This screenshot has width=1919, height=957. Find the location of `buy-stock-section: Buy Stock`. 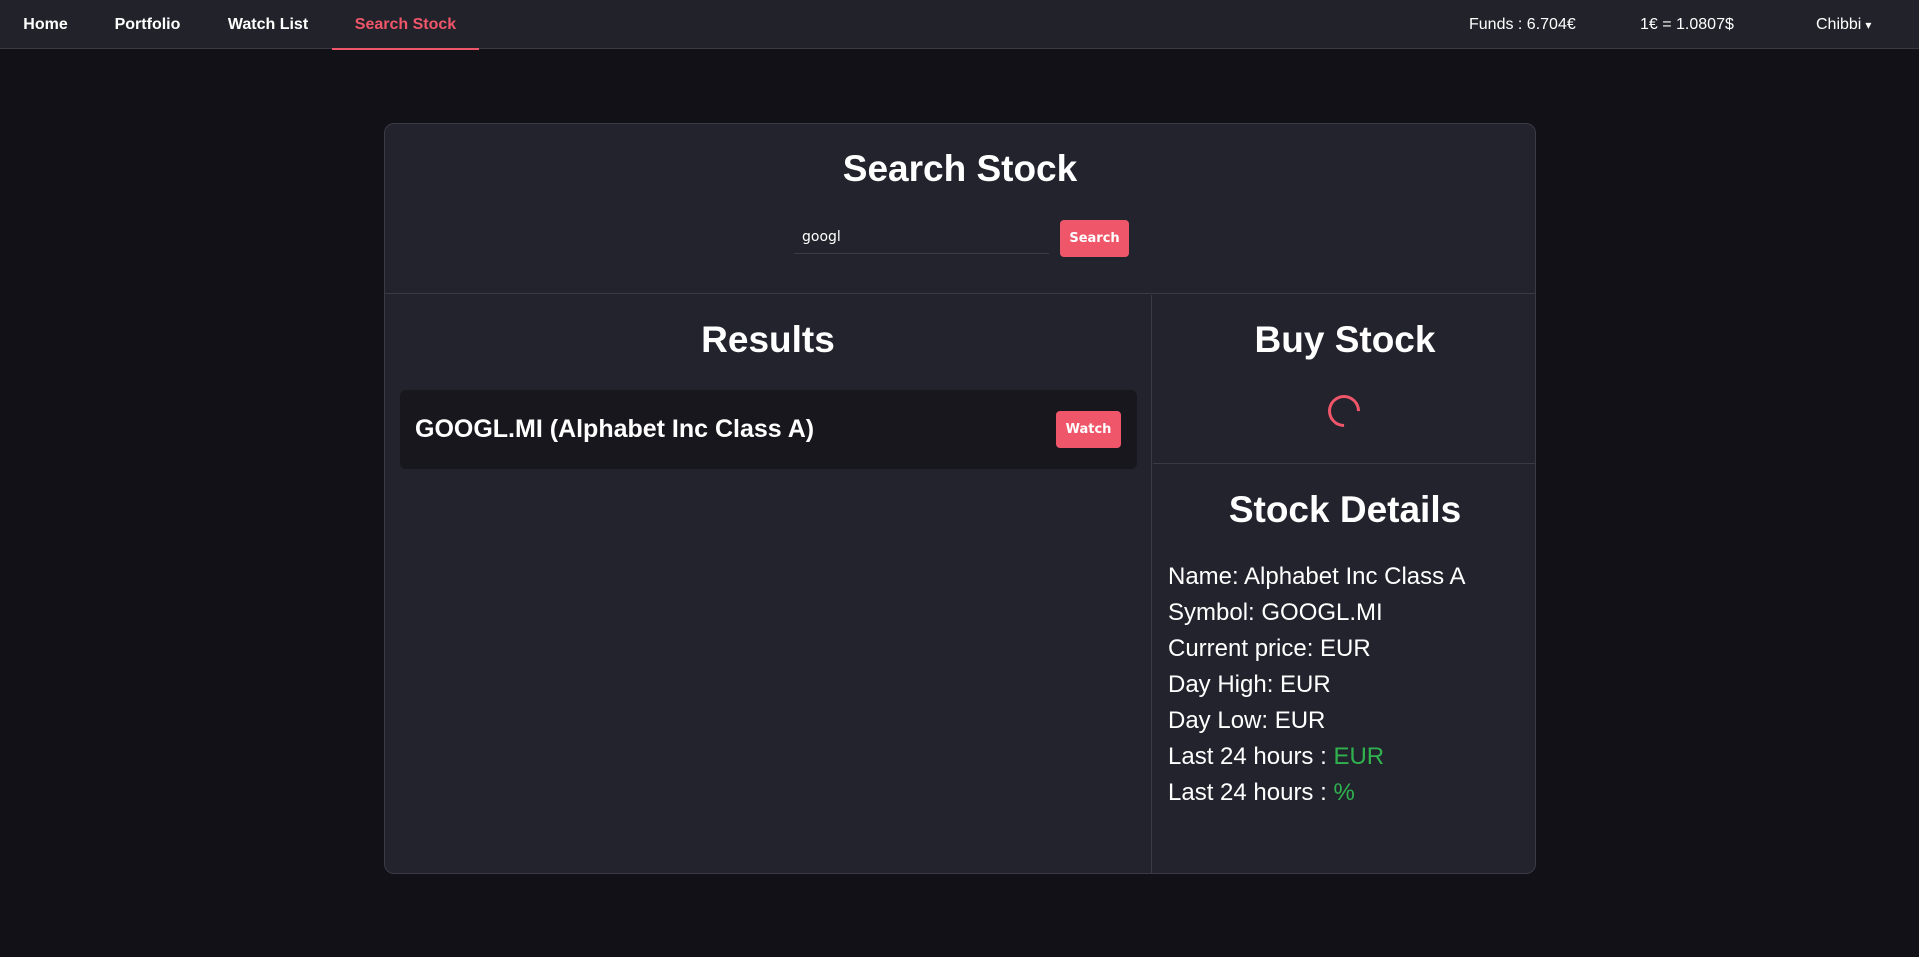

buy-stock-section: Buy Stock is located at coordinates (1344, 379).